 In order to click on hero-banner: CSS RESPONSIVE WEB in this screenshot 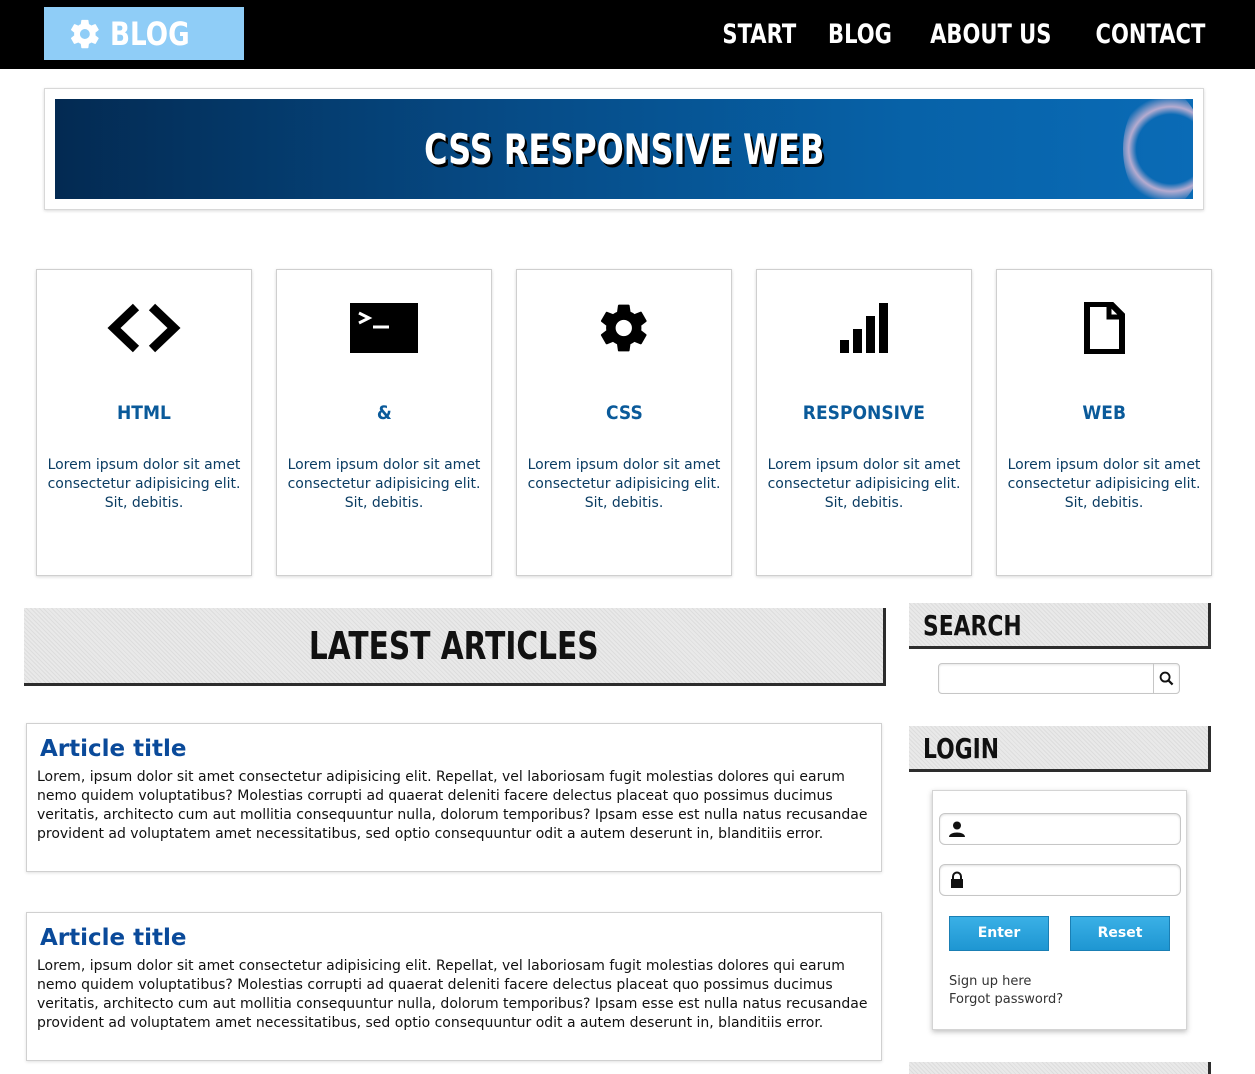, I will do `click(624, 149)`.